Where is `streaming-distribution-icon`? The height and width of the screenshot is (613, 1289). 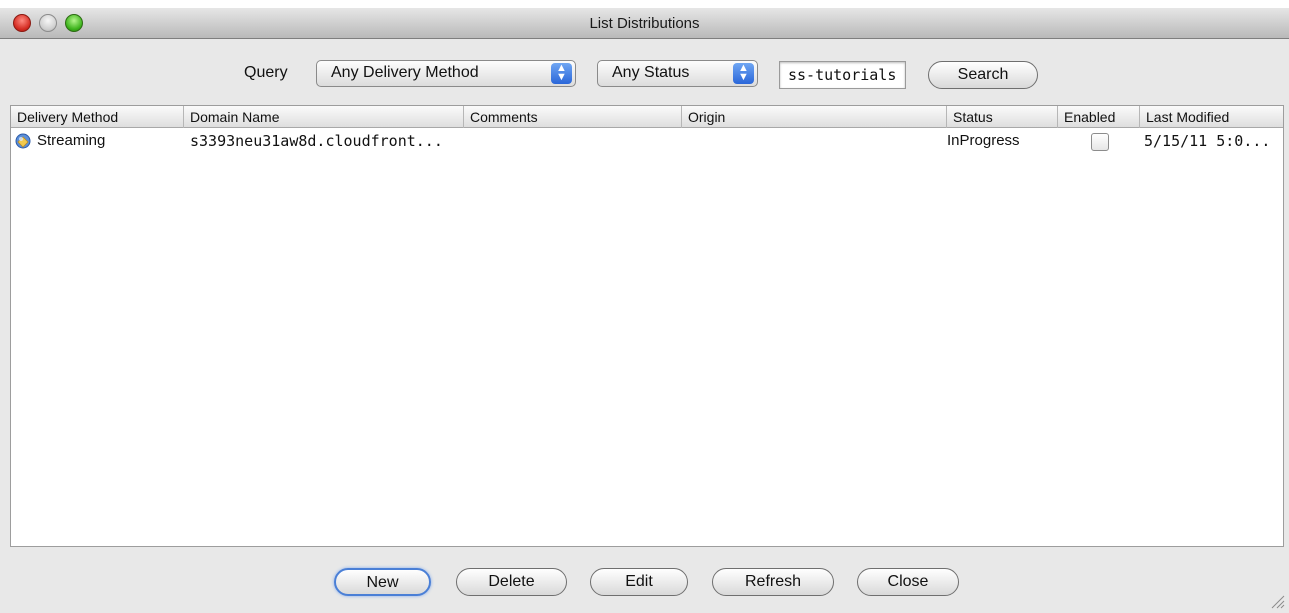 streaming-distribution-icon is located at coordinates (23, 141).